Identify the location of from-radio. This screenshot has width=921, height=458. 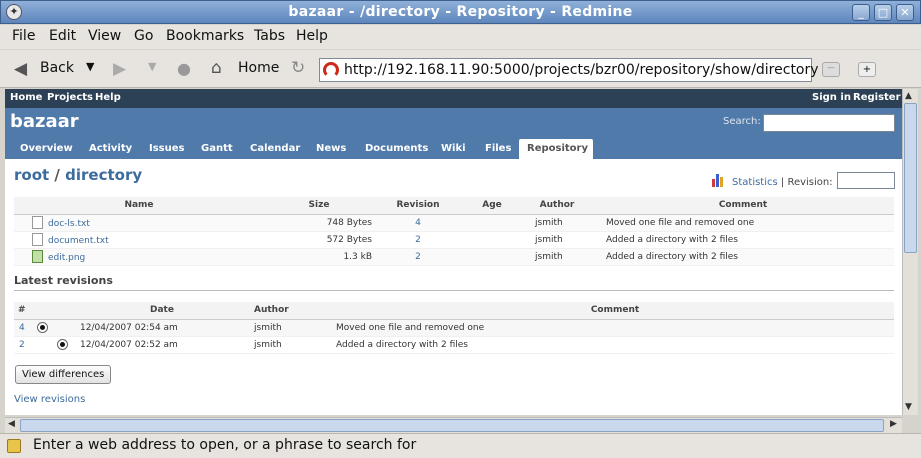
(42, 327).